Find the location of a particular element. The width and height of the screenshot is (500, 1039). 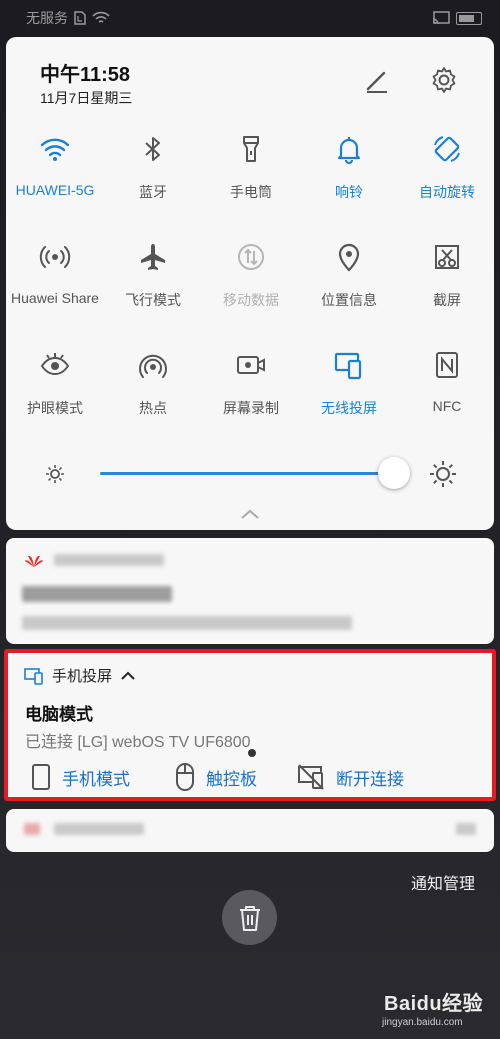

tile-label: NFC is located at coordinates (447, 406).